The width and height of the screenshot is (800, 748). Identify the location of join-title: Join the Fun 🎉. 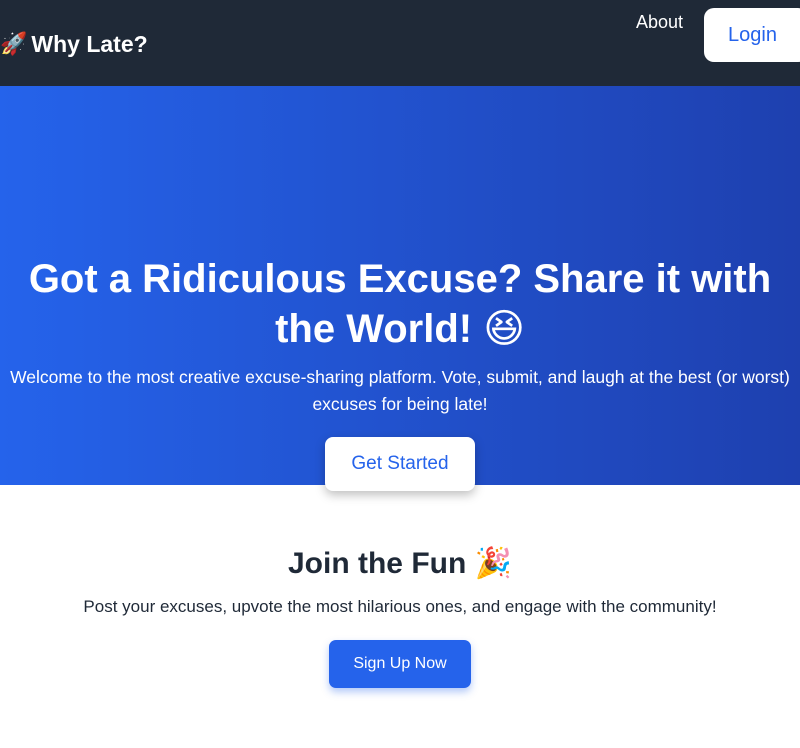
(399, 563).